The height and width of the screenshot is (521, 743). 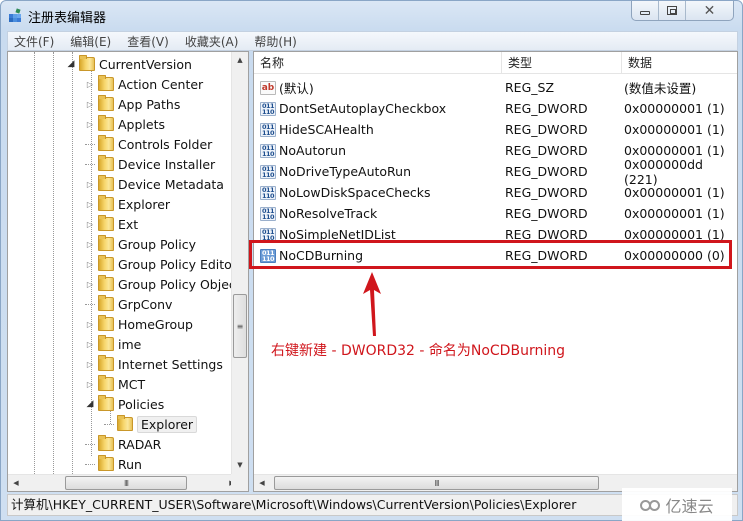 I want to click on value-name: DontSetAutoplayCheckbox, so click(x=363, y=108).